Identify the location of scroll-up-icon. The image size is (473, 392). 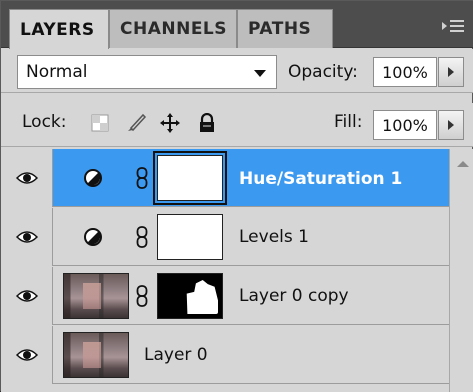
(463, 164).